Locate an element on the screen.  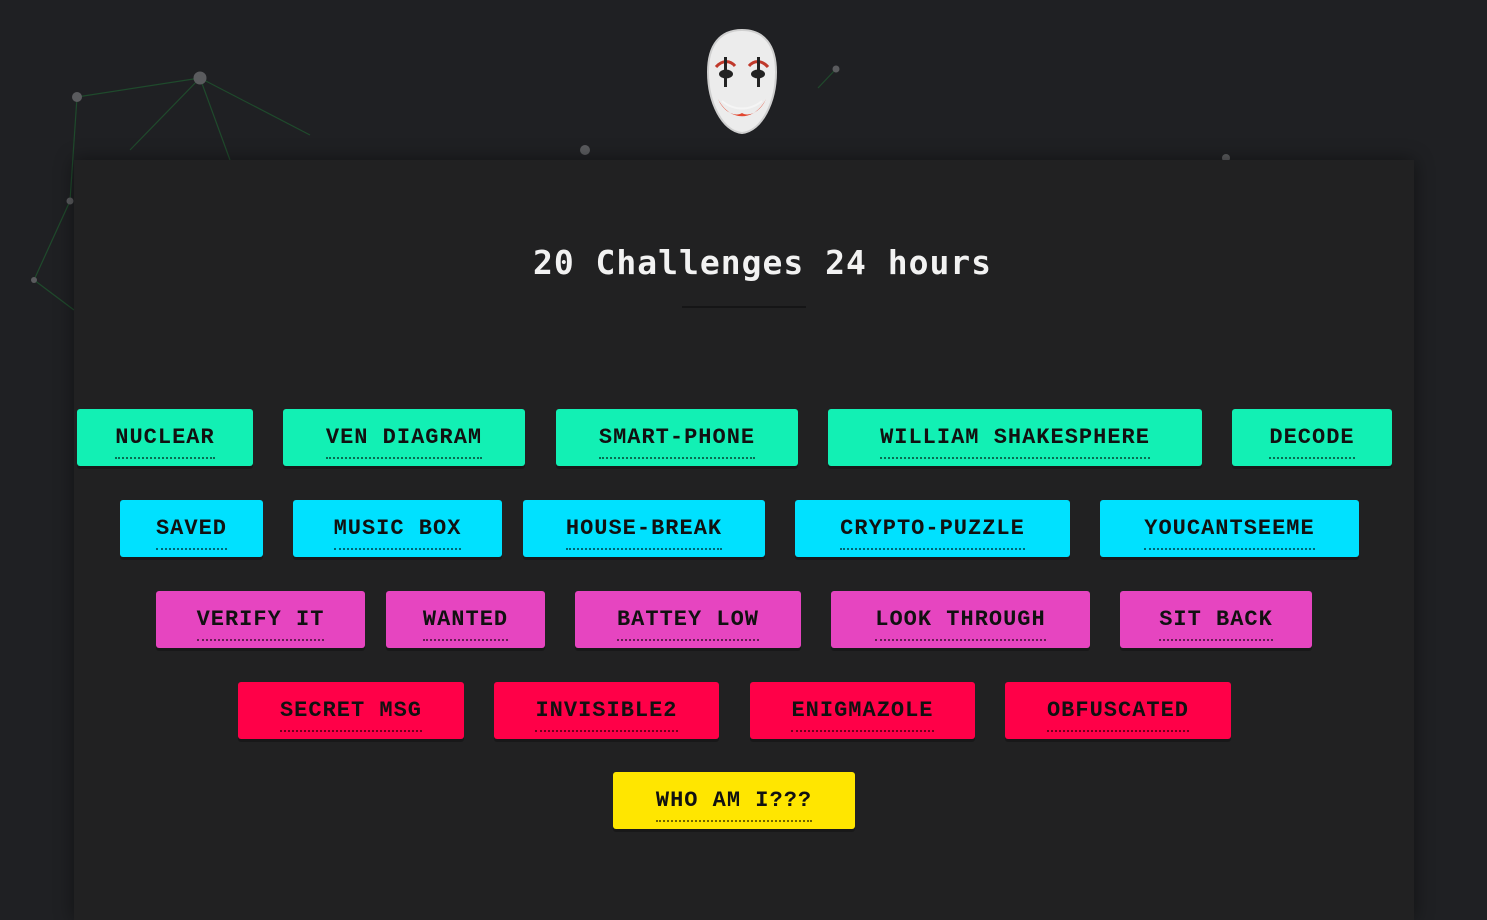
challenge-button-label: VEN DIAGRAM is located at coordinates (404, 442).